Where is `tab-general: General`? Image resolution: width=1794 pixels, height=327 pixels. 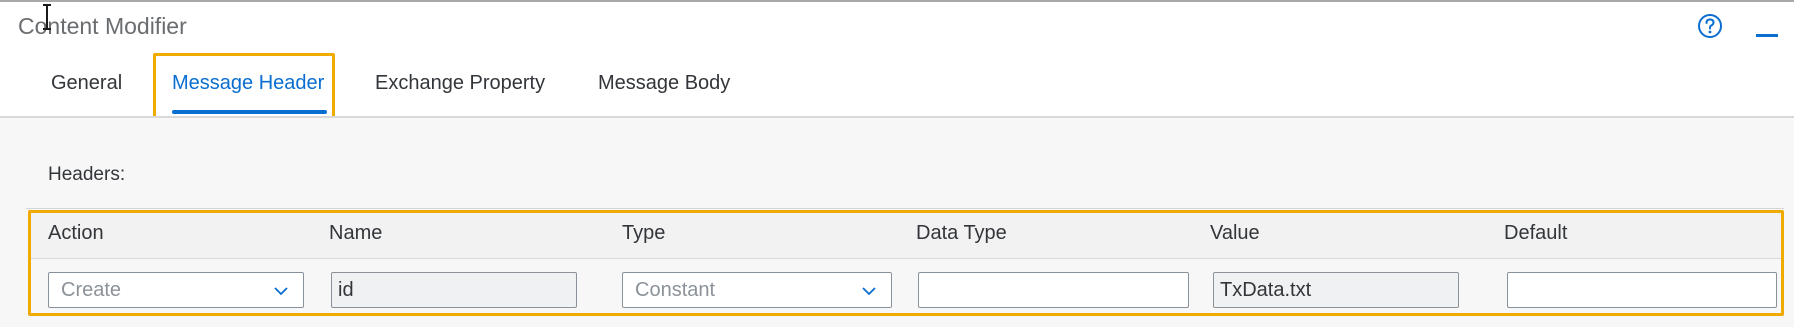 tab-general: General is located at coordinates (86, 83).